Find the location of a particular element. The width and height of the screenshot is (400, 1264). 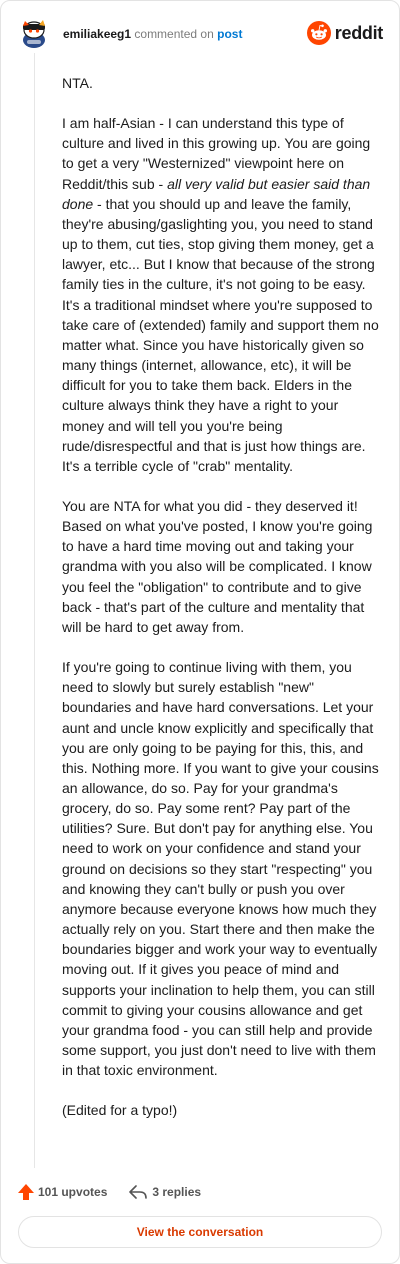

upvote-button: 101 upvotes is located at coordinates (62, 1192).